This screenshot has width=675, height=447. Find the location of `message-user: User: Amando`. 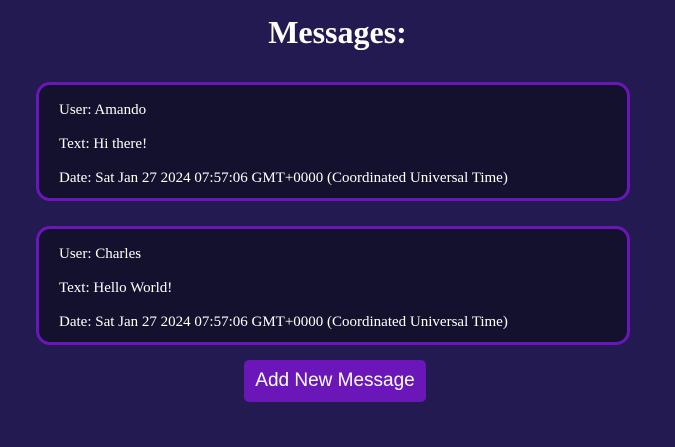

message-user: User: Amando is located at coordinates (103, 110).